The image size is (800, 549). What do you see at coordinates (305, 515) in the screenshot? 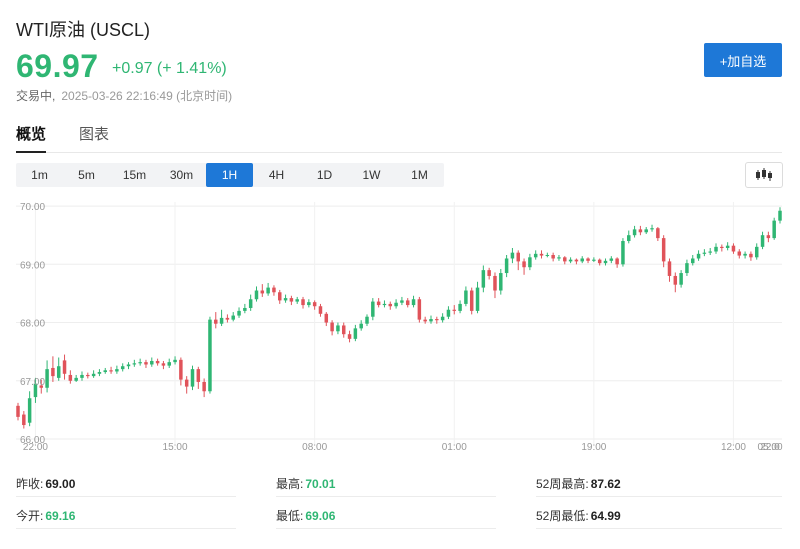
I see `stat-low: 最低: 69.06` at bounding box center [305, 515].